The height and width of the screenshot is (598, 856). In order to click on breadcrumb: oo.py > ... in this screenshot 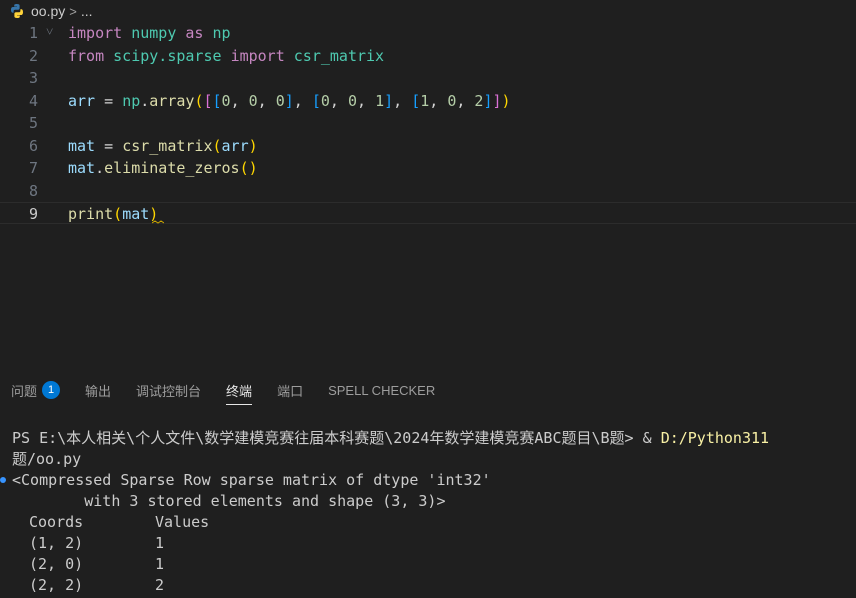, I will do `click(428, 11)`.